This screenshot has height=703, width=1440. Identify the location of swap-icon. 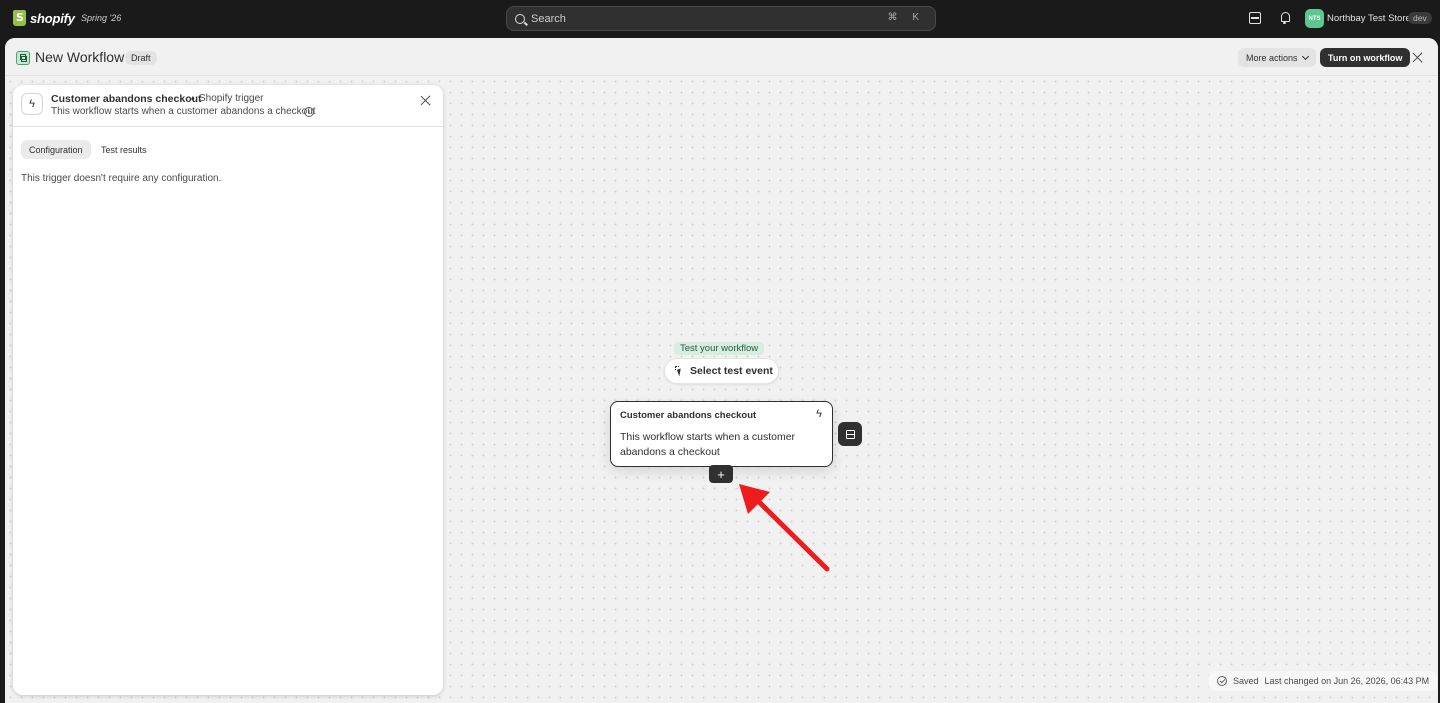
(850, 434).